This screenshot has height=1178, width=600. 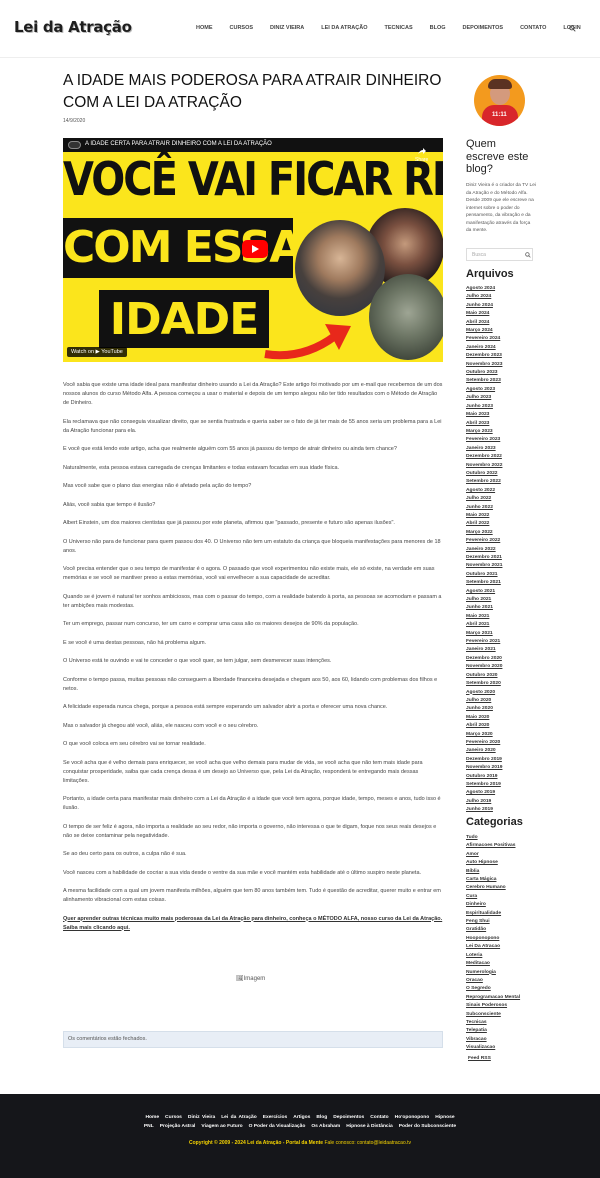 What do you see at coordinates (204, 28) in the screenshot?
I see `nav-home: HOME` at bounding box center [204, 28].